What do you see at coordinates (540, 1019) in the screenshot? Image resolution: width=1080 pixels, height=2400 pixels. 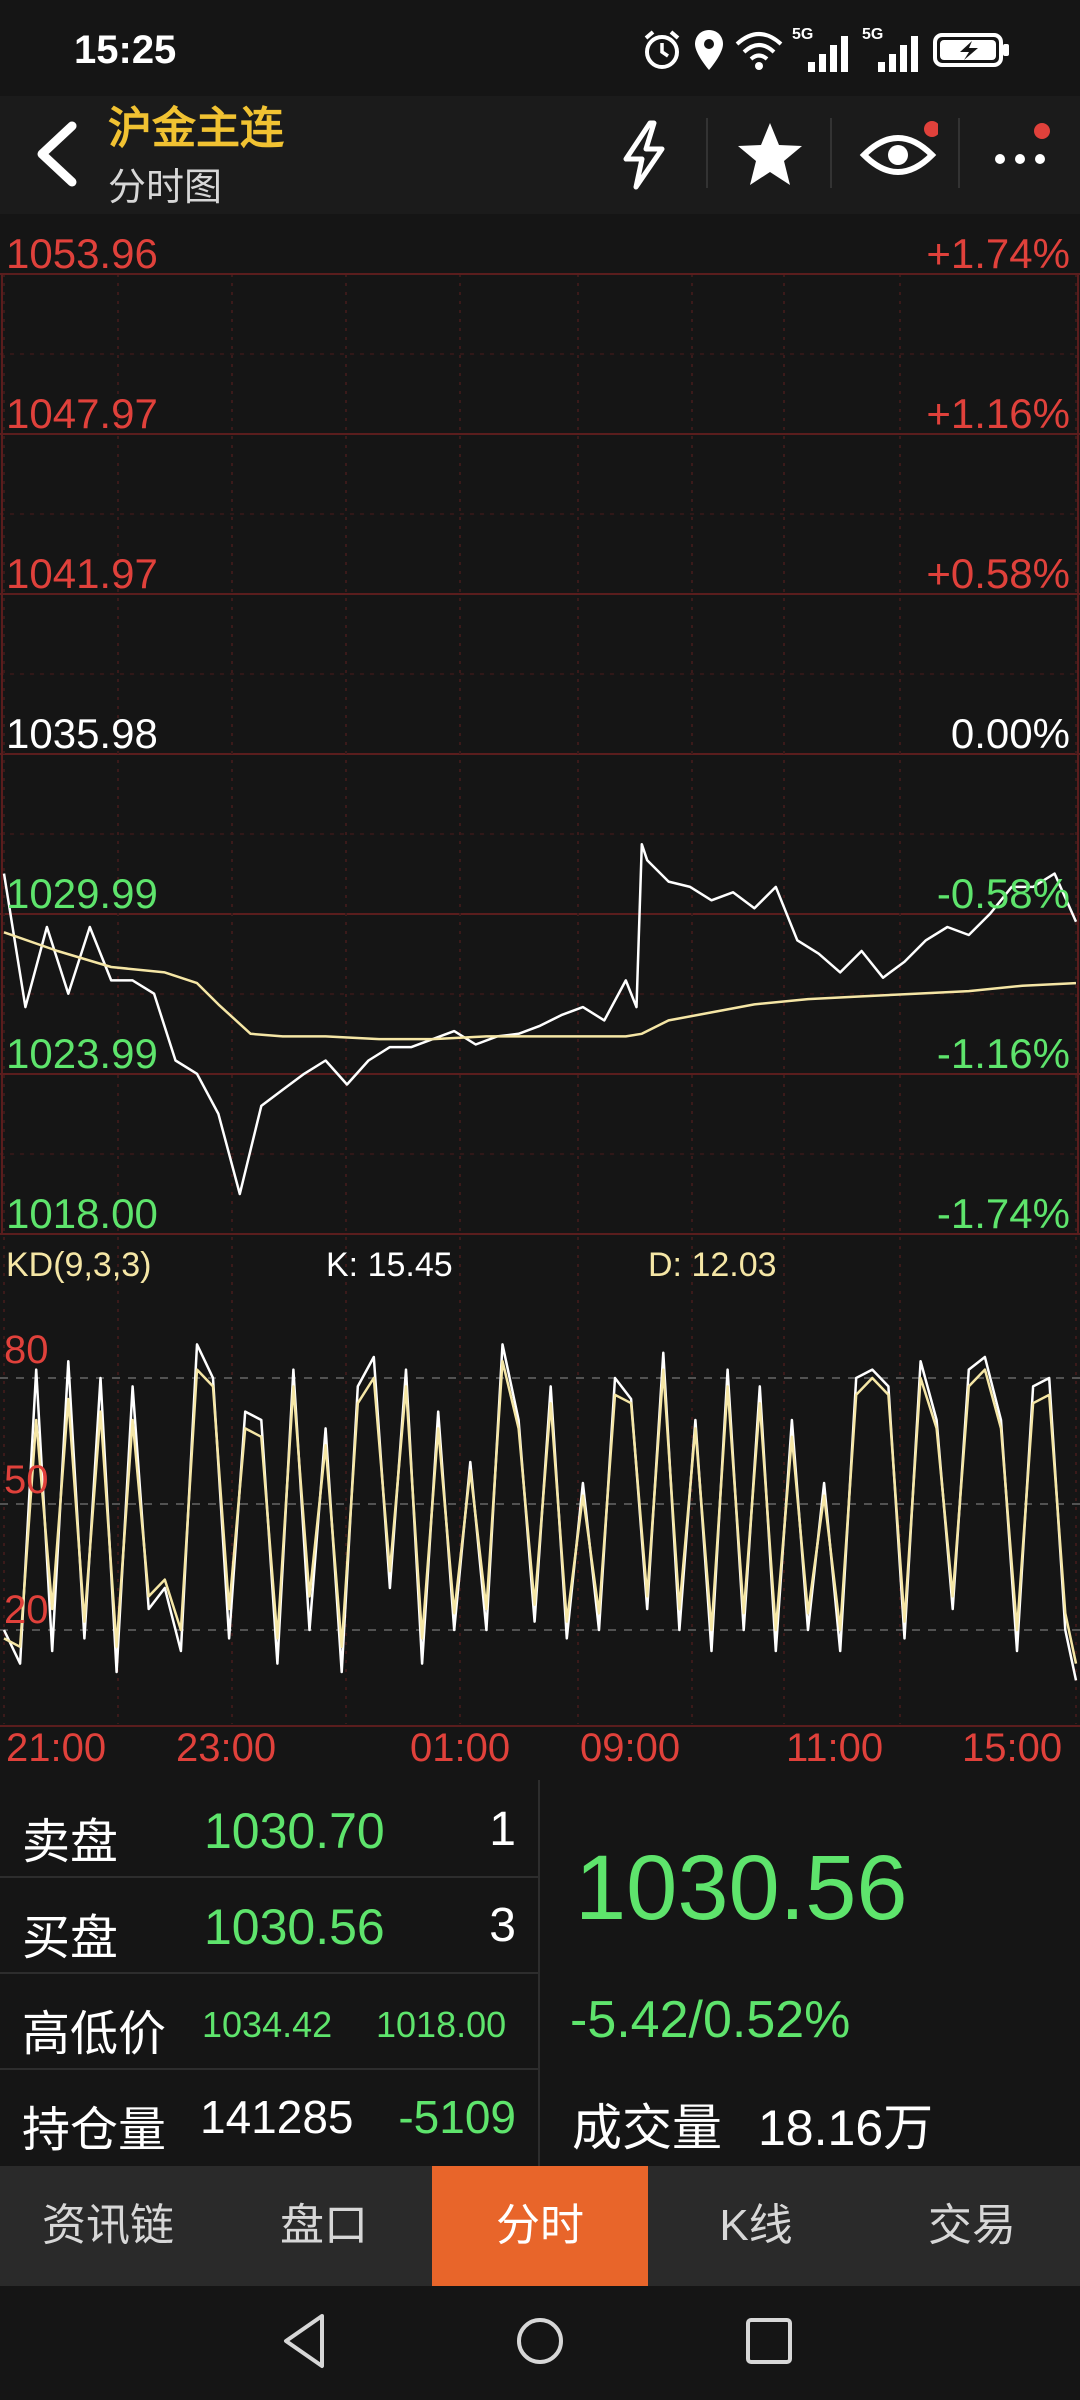 I see `price-line` at bounding box center [540, 1019].